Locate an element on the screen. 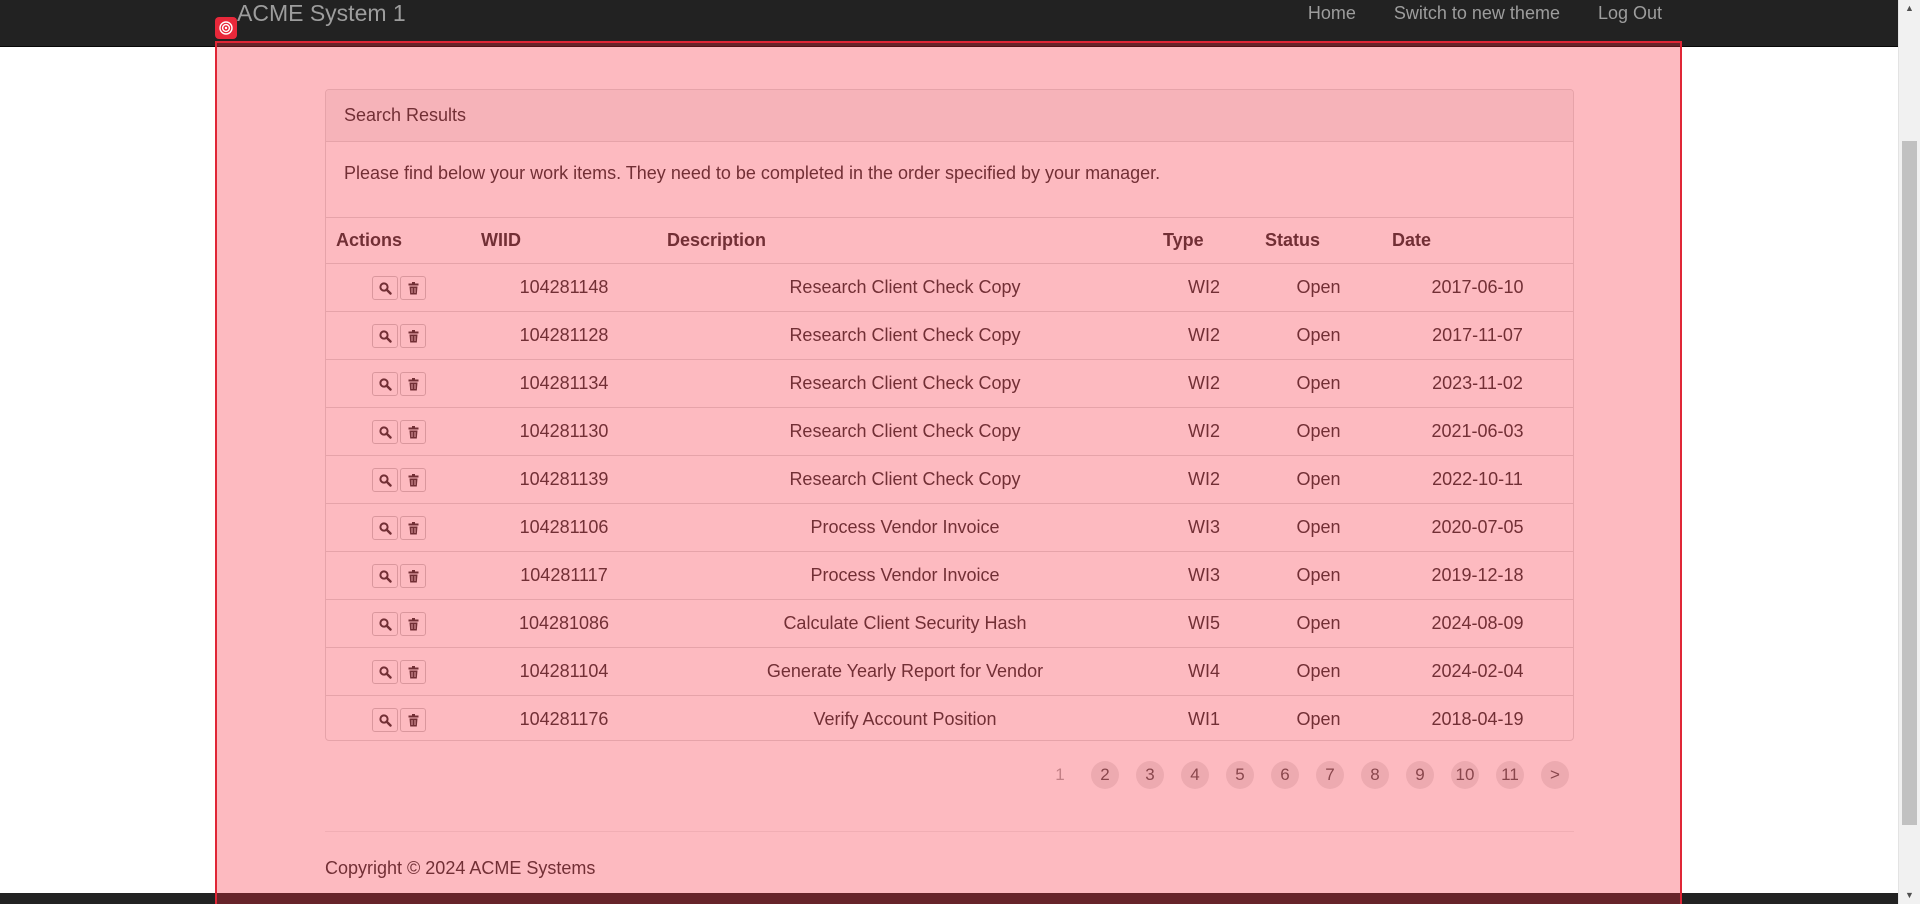 The height and width of the screenshot is (904, 1920). nav-switch-theme-link: Switch to new theme is located at coordinates (1477, 13).